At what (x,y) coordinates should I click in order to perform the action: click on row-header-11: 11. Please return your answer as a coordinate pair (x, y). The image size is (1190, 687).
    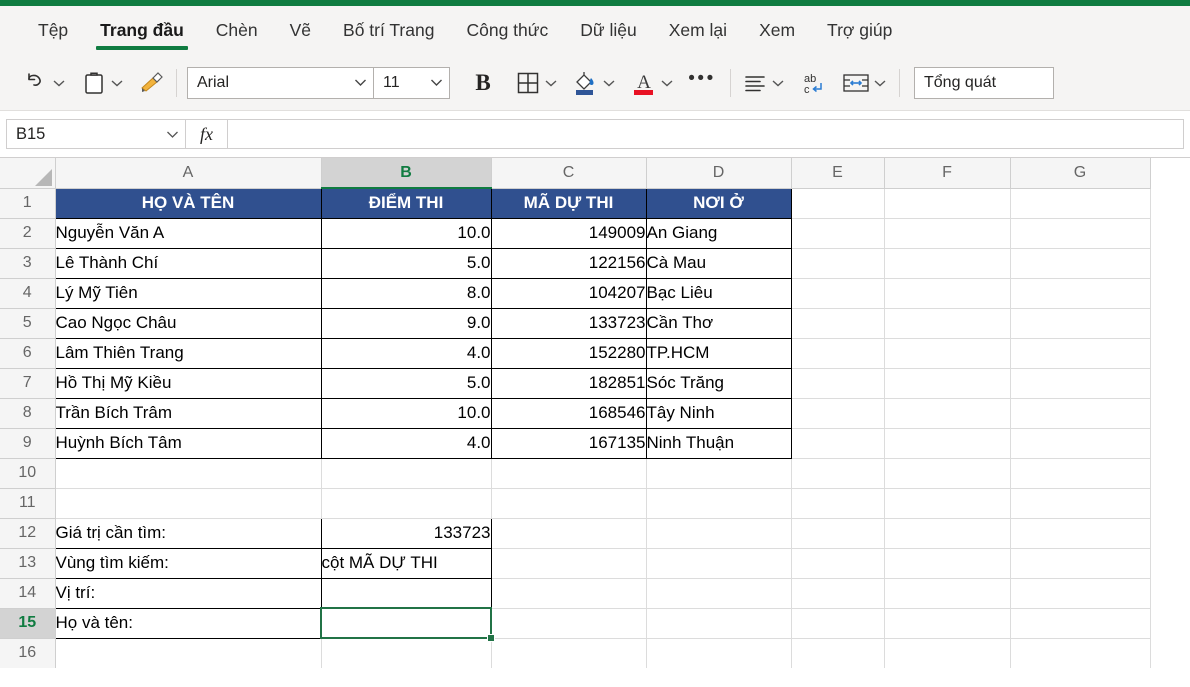
    Looking at the image, I should click on (28, 503).